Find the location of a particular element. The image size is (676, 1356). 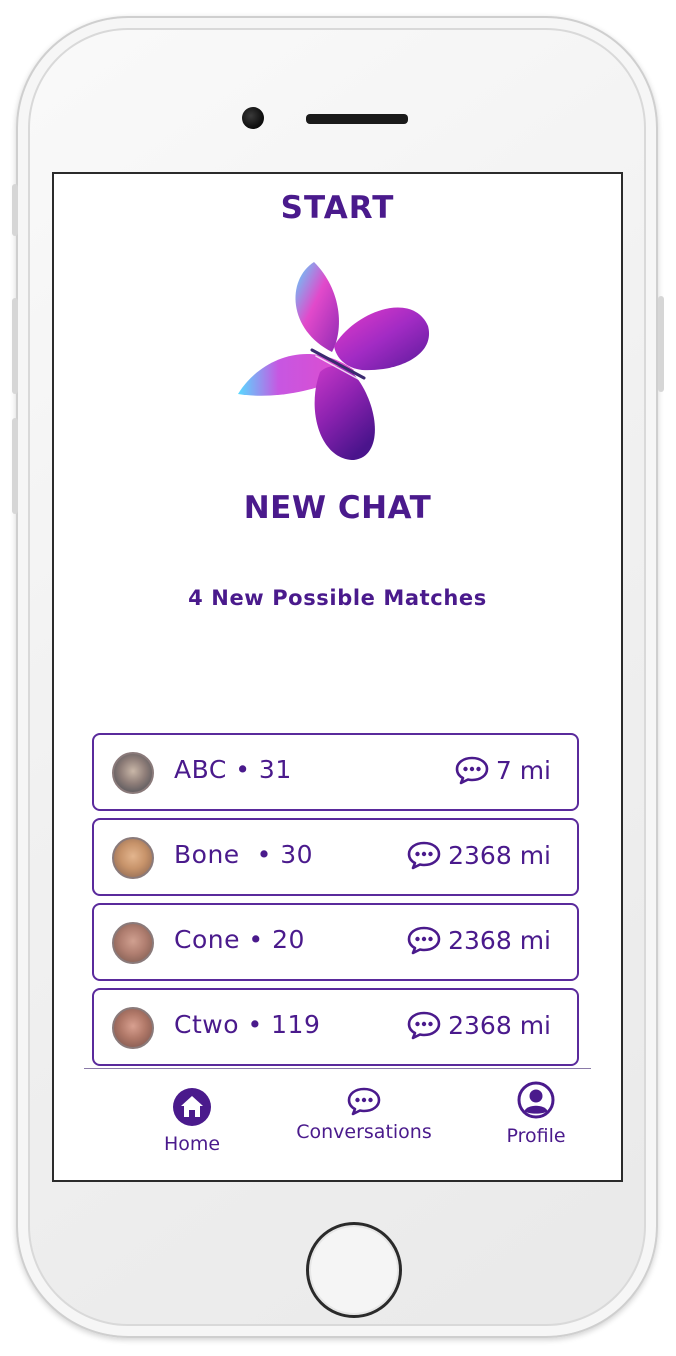

match-name-age: Ctwo • 119 is located at coordinates (247, 1024).